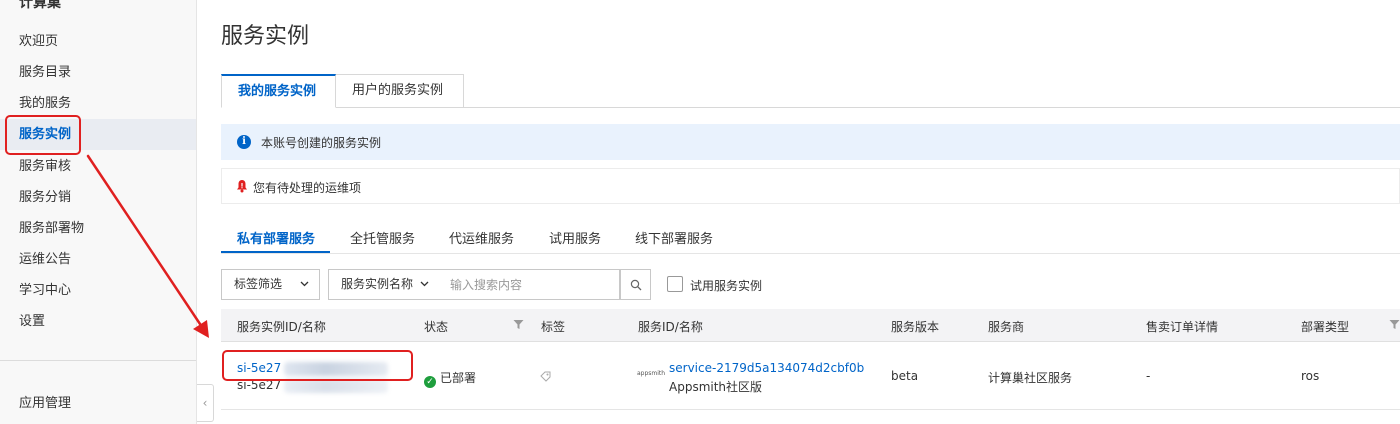 This screenshot has height=424, width=1400. I want to click on page-title: 服务实例, so click(265, 36).